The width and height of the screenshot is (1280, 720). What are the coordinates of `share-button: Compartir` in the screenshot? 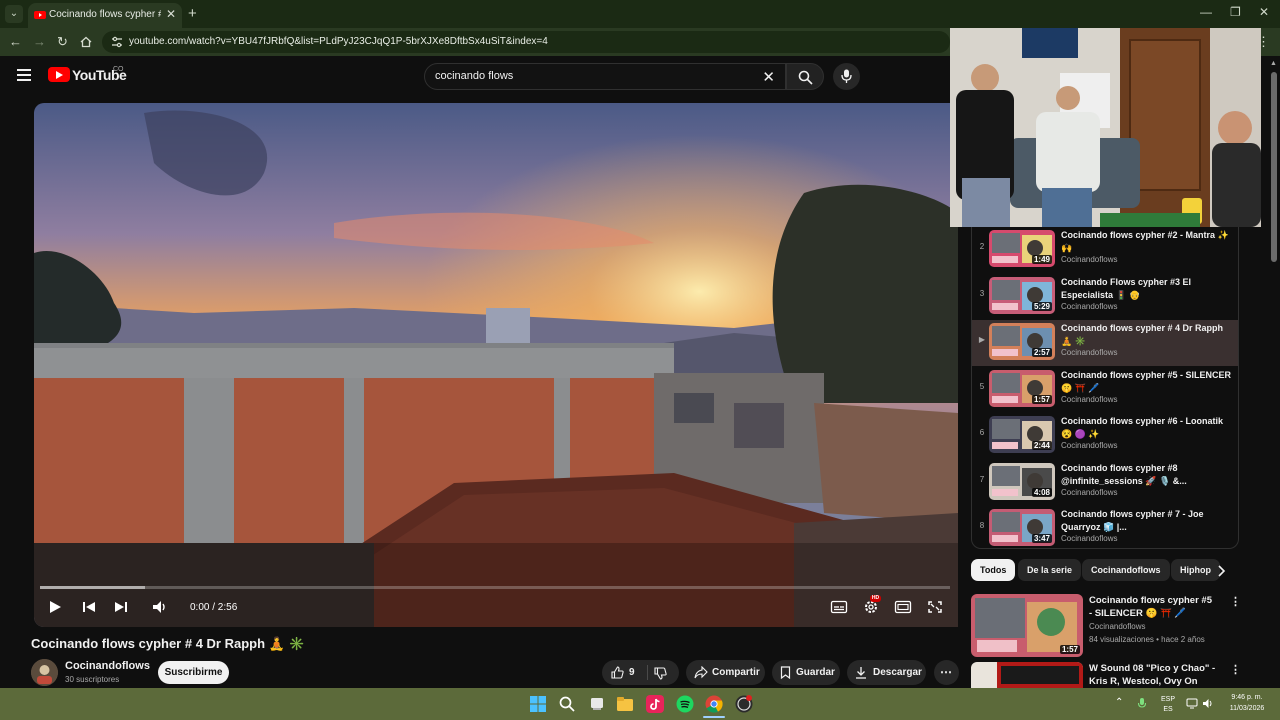 It's located at (725, 672).